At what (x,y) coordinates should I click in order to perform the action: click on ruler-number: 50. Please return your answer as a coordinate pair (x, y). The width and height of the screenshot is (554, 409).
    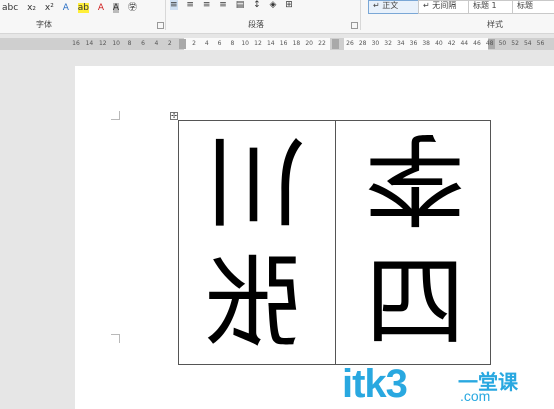
    Looking at the image, I should click on (502, 43).